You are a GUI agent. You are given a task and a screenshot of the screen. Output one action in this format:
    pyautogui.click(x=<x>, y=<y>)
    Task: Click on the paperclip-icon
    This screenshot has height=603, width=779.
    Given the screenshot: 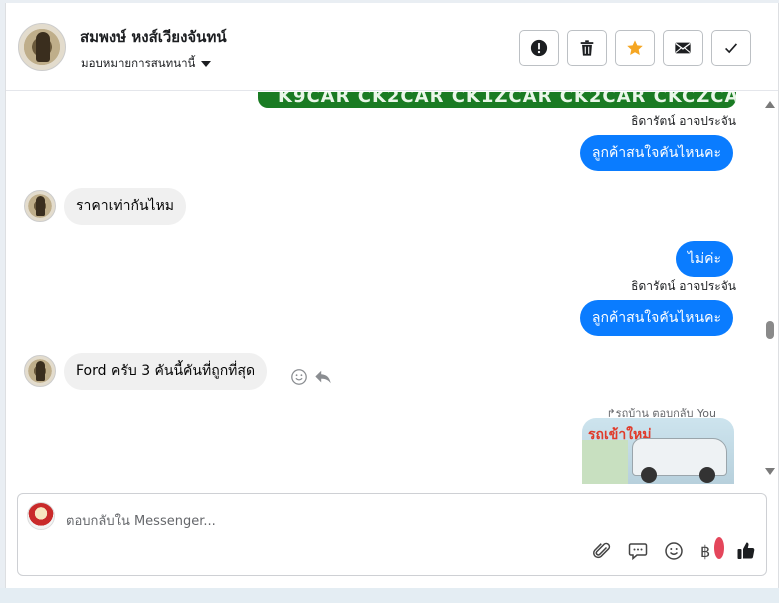 What is the action you would take?
    pyautogui.click(x=602, y=550)
    